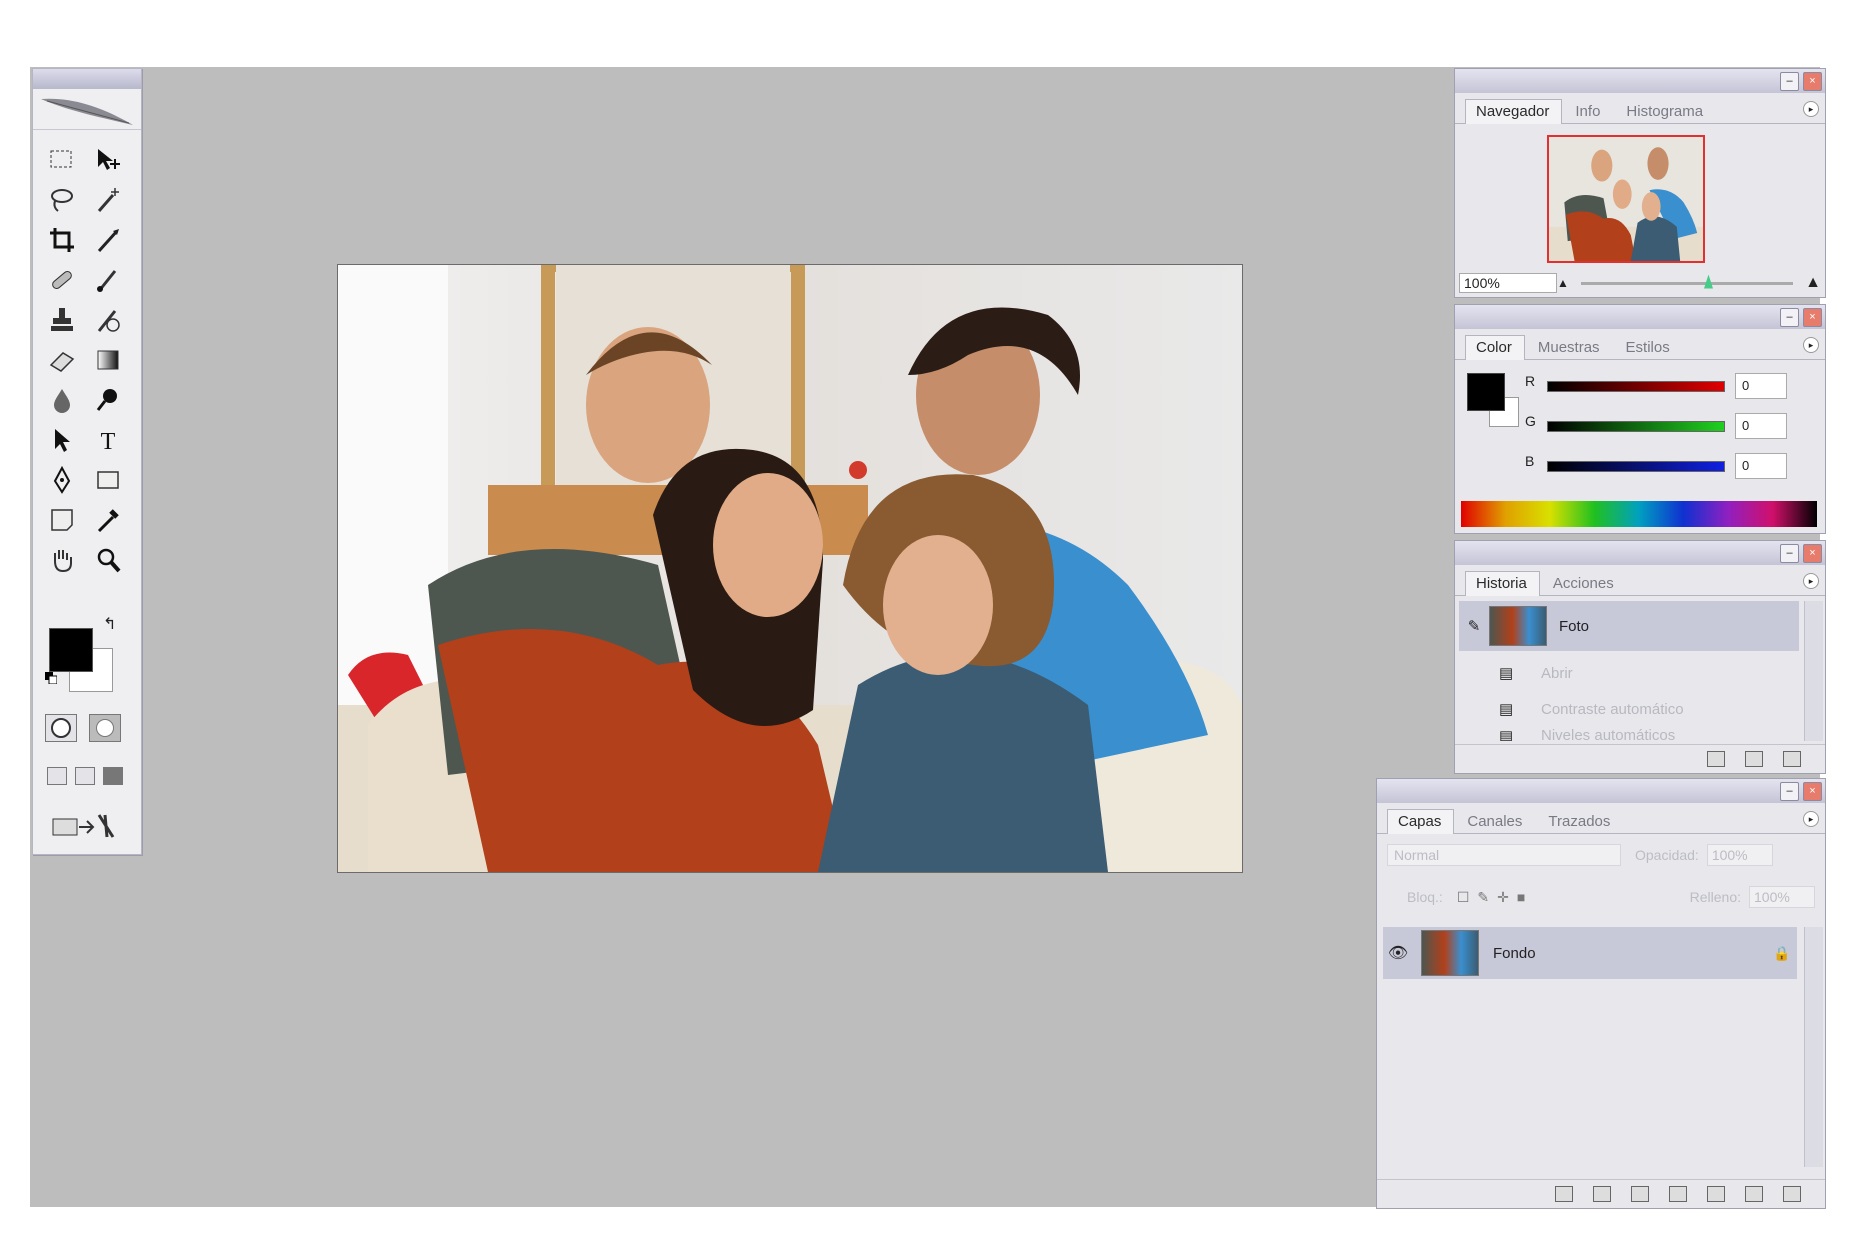  Describe the element at coordinates (62, 160) in the screenshot. I see `marquee-tool-icon` at that location.